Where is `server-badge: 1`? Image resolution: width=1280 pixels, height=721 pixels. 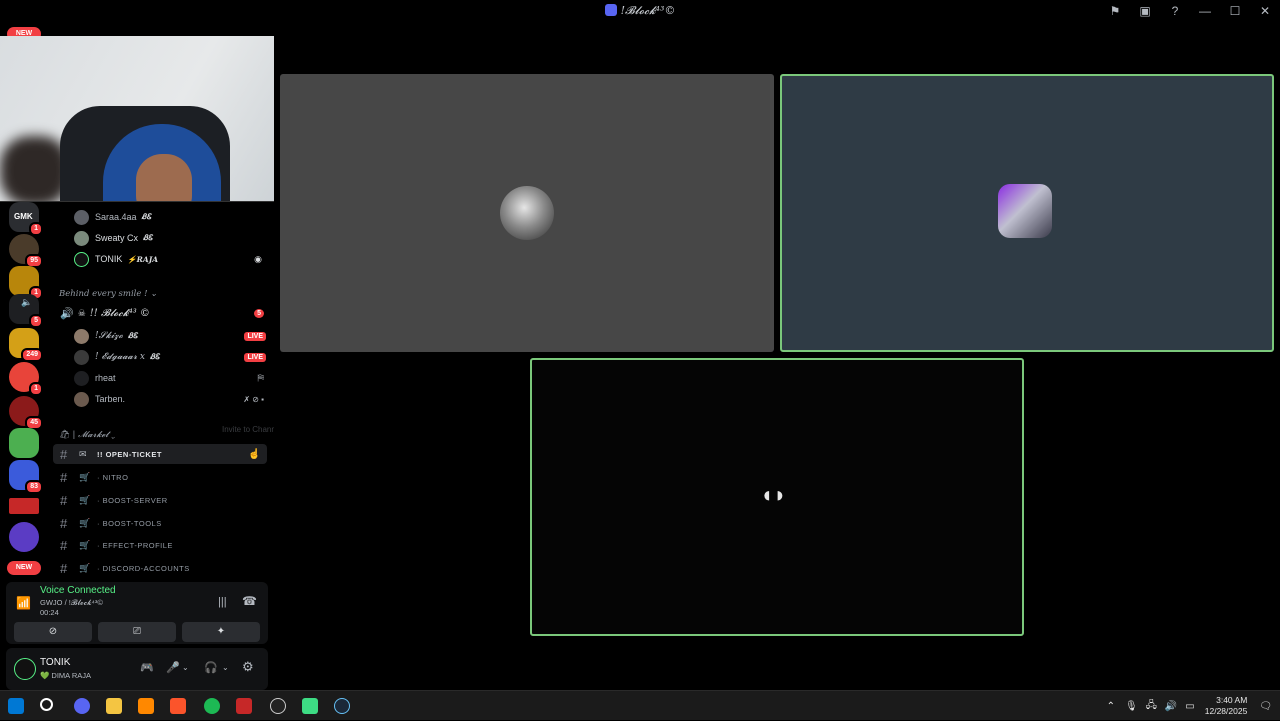
server-badge: 1 is located at coordinates (36, 389).